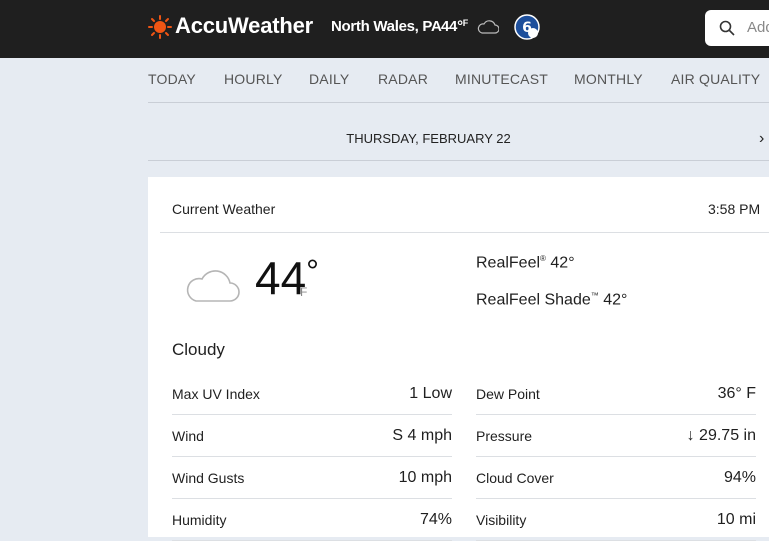 The width and height of the screenshot is (769, 541). What do you see at coordinates (224, 209) in the screenshot?
I see `card-title: Current Weather` at bounding box center [224, 209].